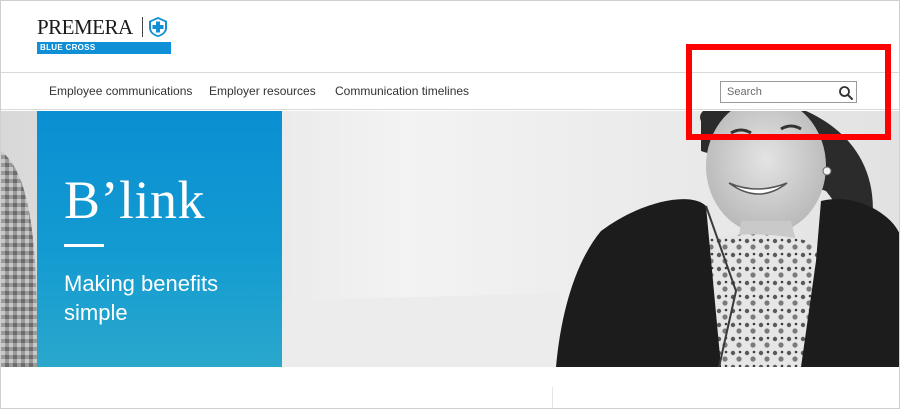 This screenshot has width=900, height=409. I want to click on nav-employer-resources: Employer resources, so click(262, 91).